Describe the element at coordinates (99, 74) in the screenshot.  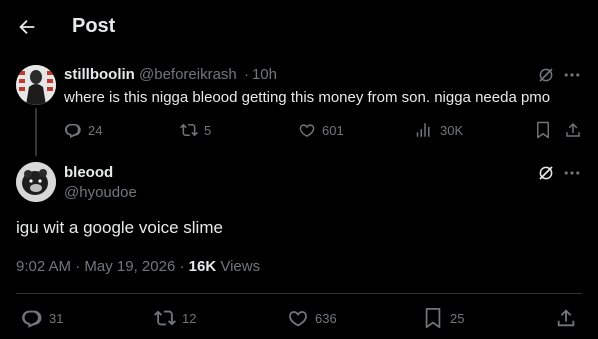
I see `display-name: stillboolin` at that location.